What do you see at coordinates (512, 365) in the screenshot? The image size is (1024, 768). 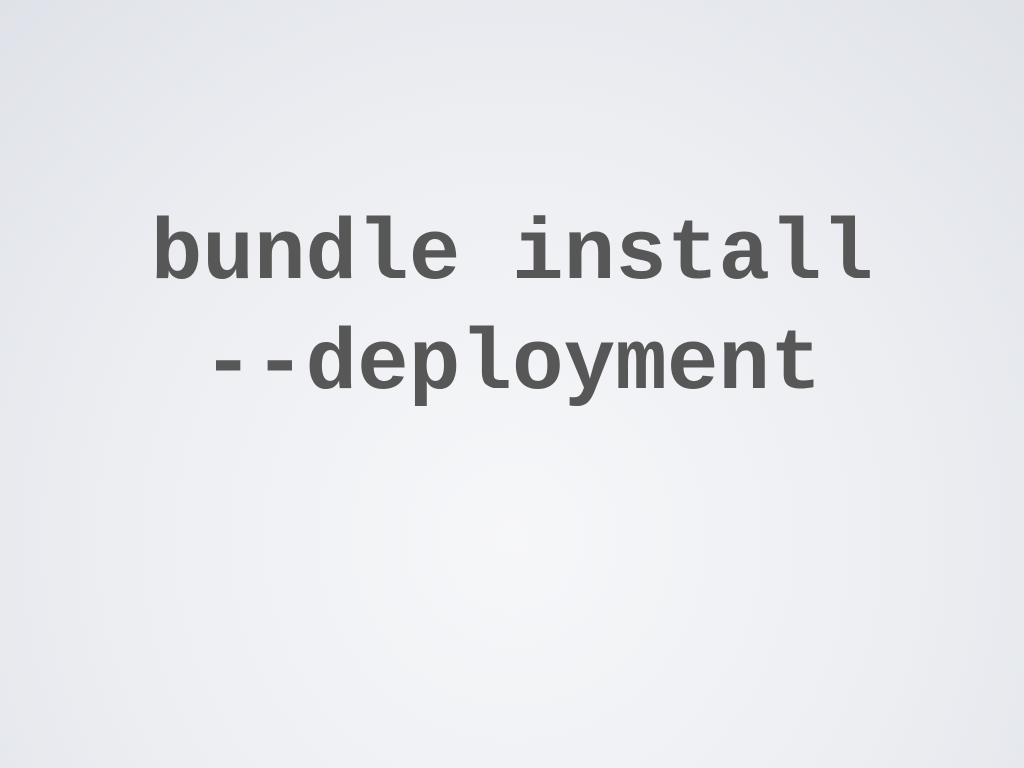 I see `command-line-2: --deployment` at bounding box center [512, 365].